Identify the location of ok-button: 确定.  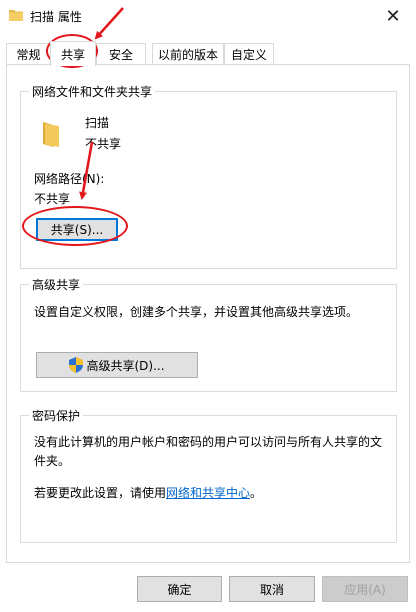
(179, 589).